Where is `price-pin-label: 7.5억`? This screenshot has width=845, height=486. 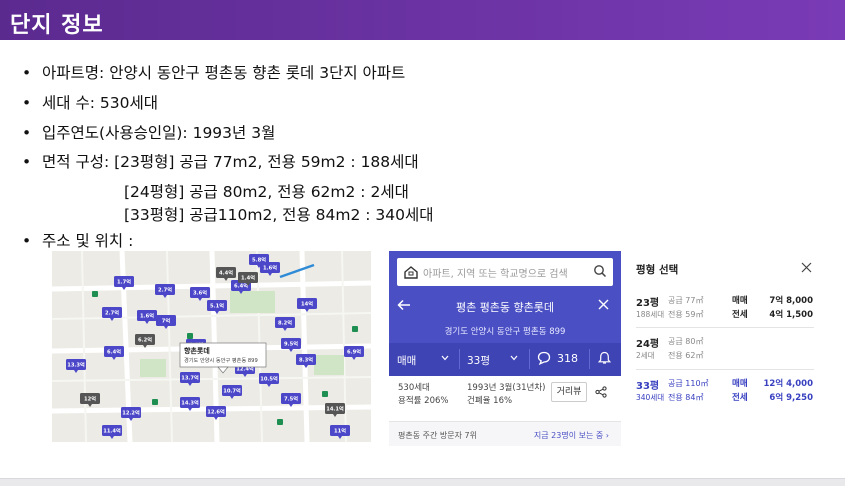
price-pin-label: 7.5억 is located at coordinates (291, 399).